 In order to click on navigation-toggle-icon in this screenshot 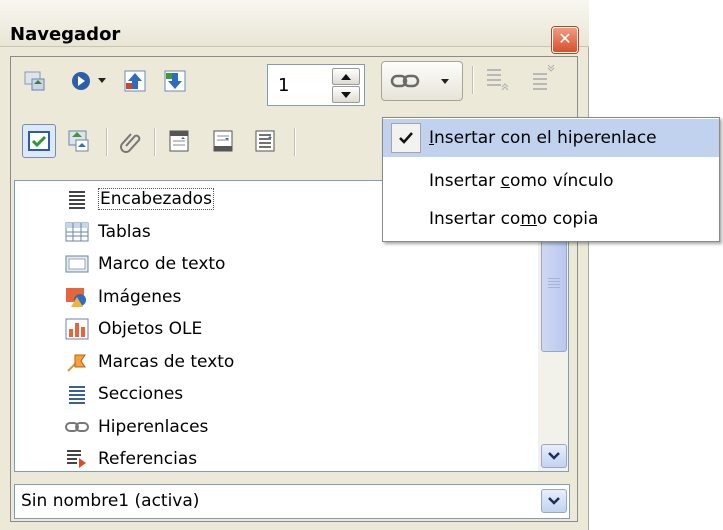, I will do `click(34, 81)`.